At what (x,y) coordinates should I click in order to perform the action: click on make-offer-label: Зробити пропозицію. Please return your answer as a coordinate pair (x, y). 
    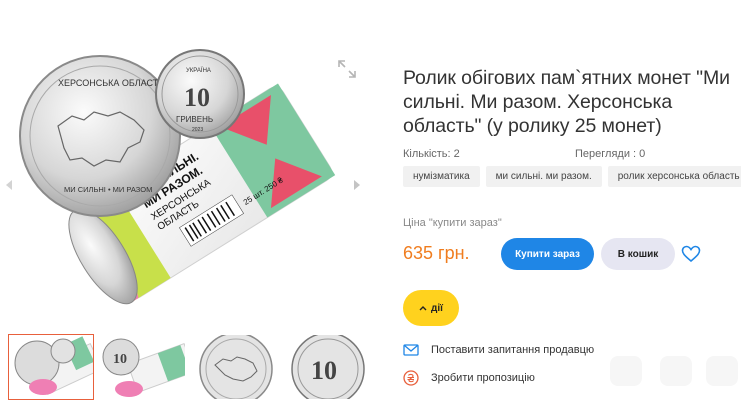
    Looking at the image, I should click on (483, 378).